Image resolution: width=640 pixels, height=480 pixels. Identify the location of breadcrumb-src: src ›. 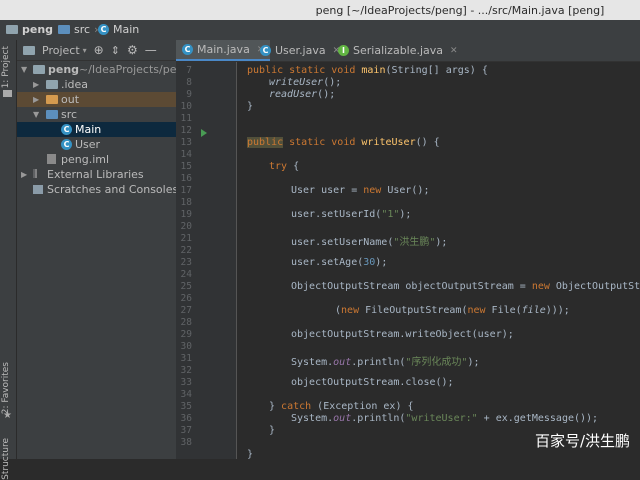
(78, 29).